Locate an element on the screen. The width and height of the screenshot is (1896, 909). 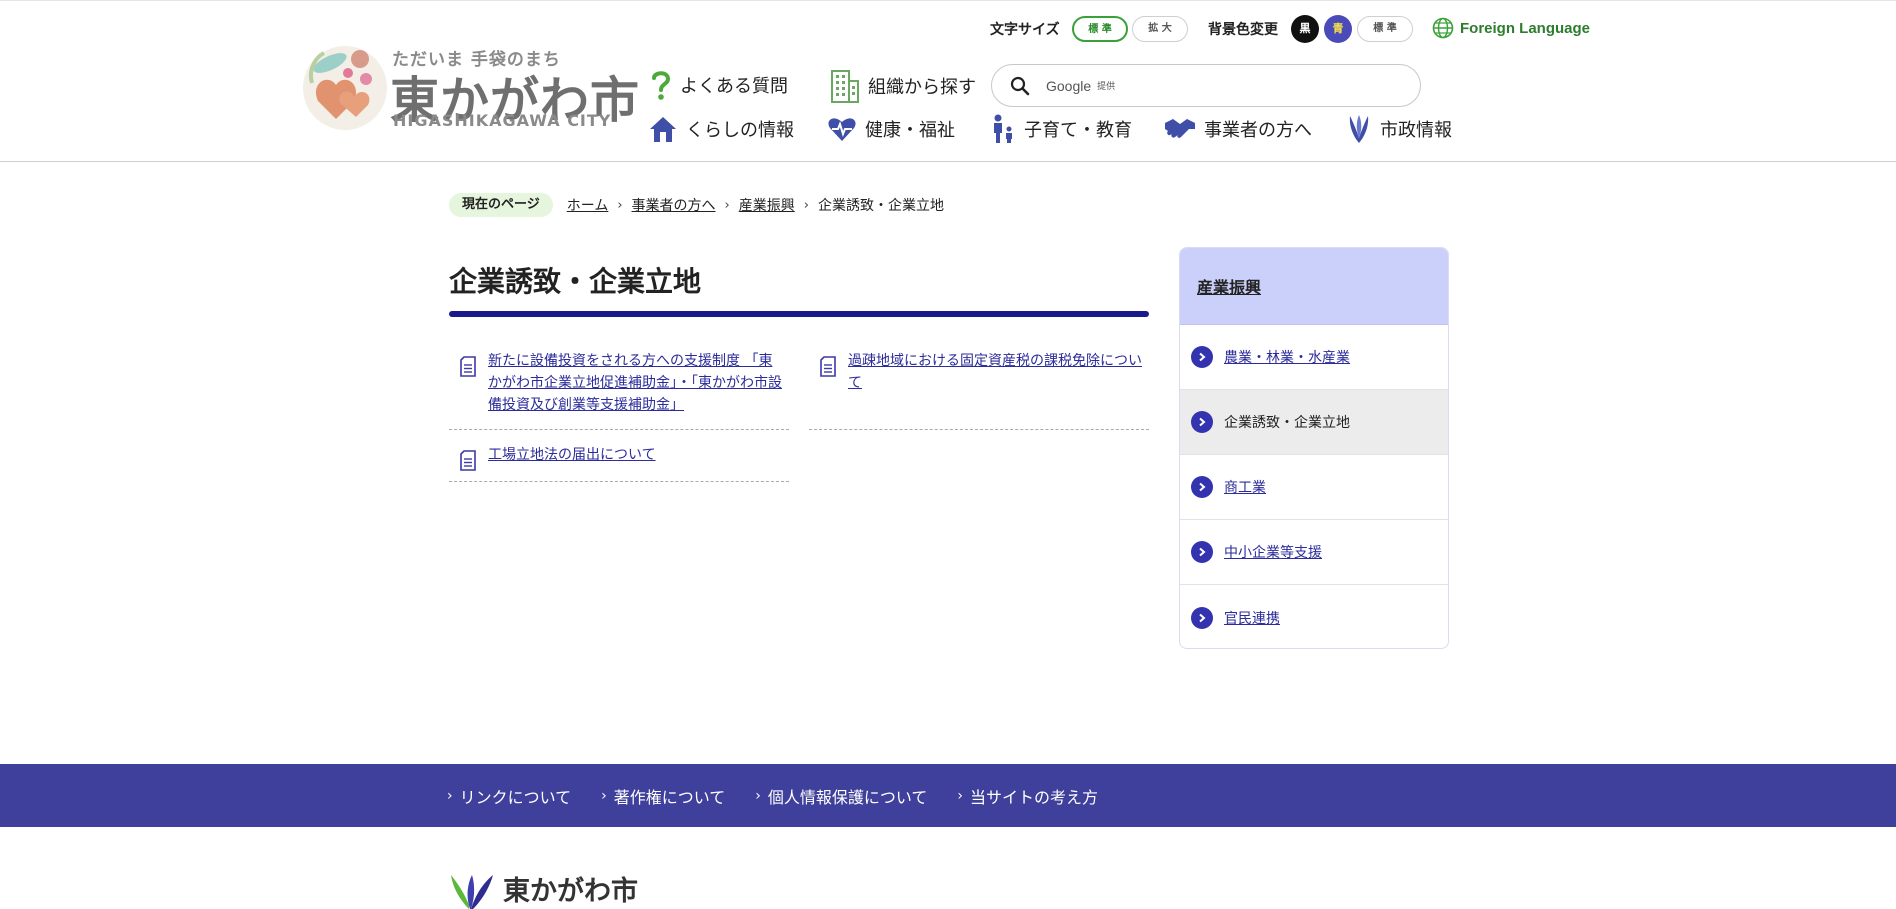
nav-health-welfare-label: 健康・福祉 is located at coordinates (910, 130).